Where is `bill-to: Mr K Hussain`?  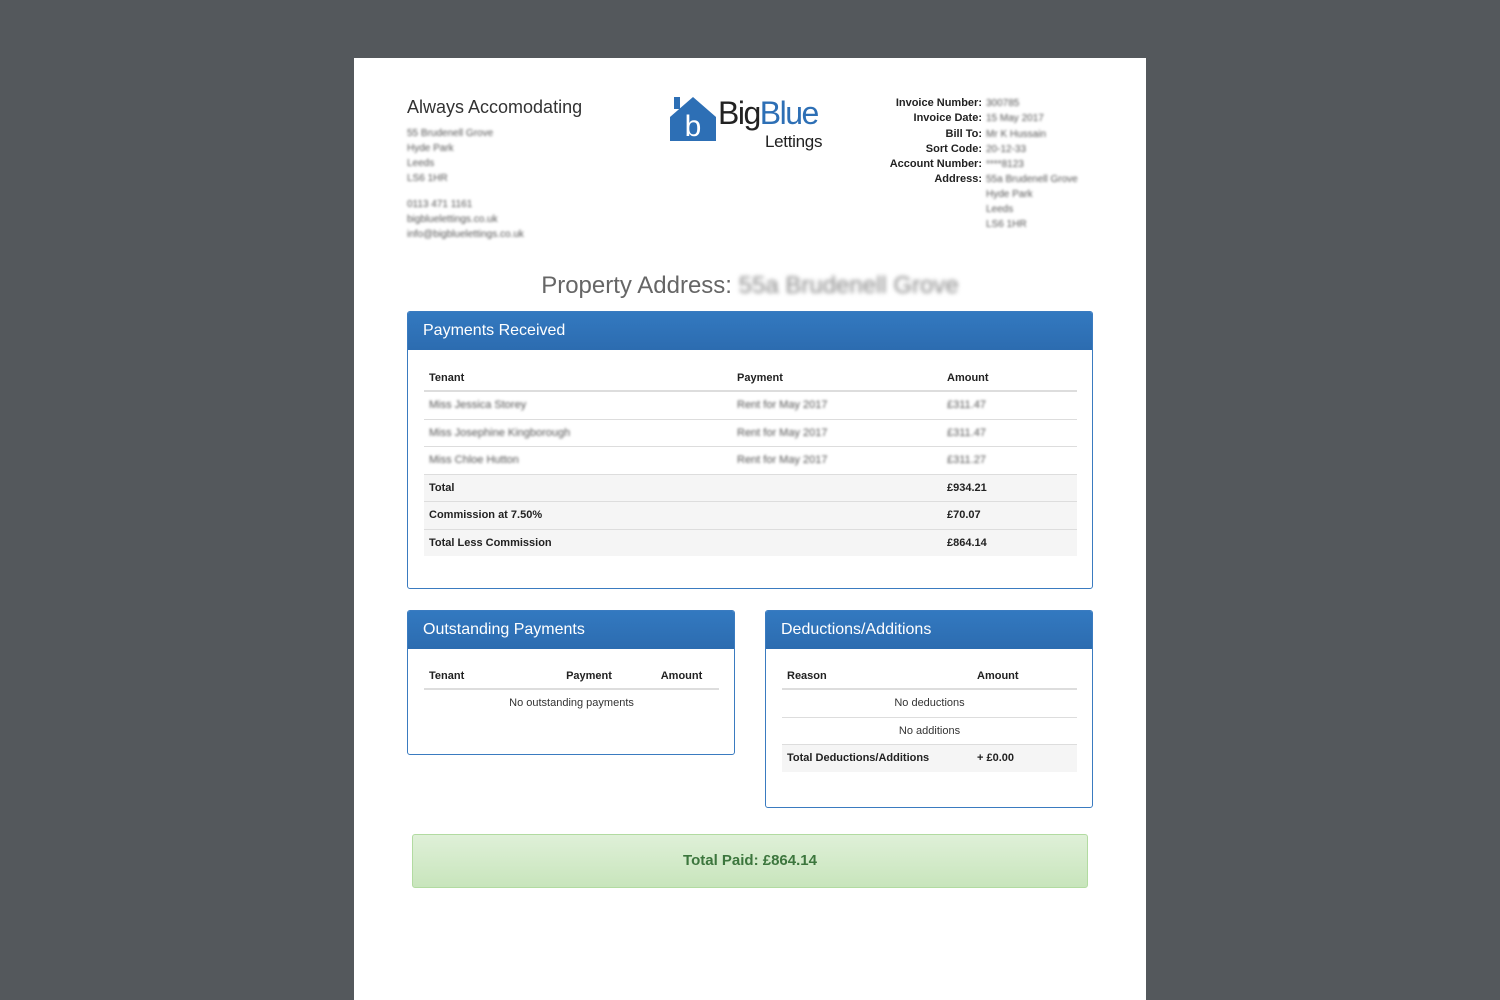
bill-to: Mr K Hussain is located at coordinates (1016, 134).